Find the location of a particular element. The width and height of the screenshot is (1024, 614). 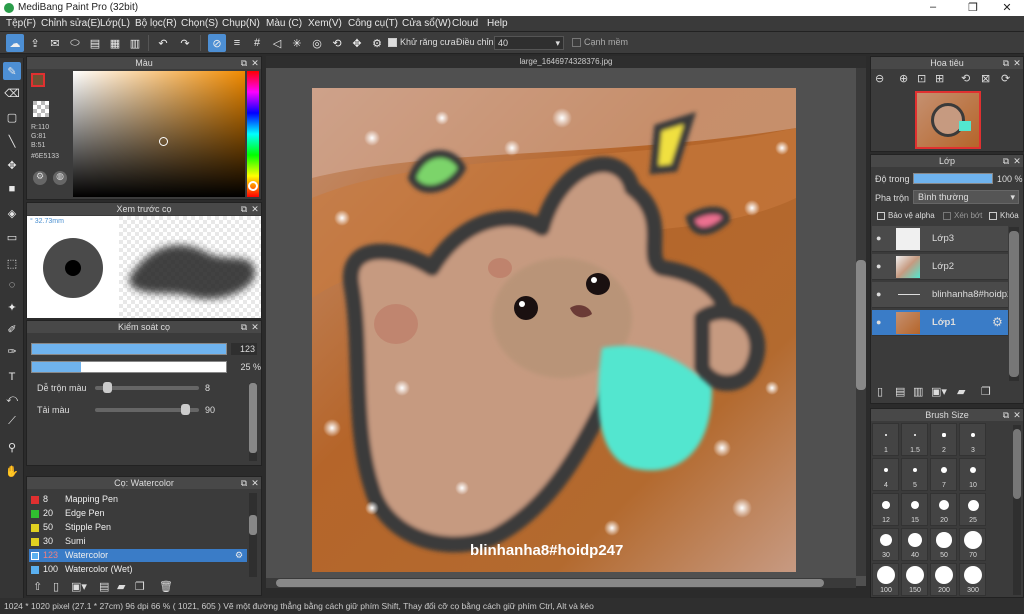

rectangle-tool-icon: ▢ is located at coordinates (12, 117).